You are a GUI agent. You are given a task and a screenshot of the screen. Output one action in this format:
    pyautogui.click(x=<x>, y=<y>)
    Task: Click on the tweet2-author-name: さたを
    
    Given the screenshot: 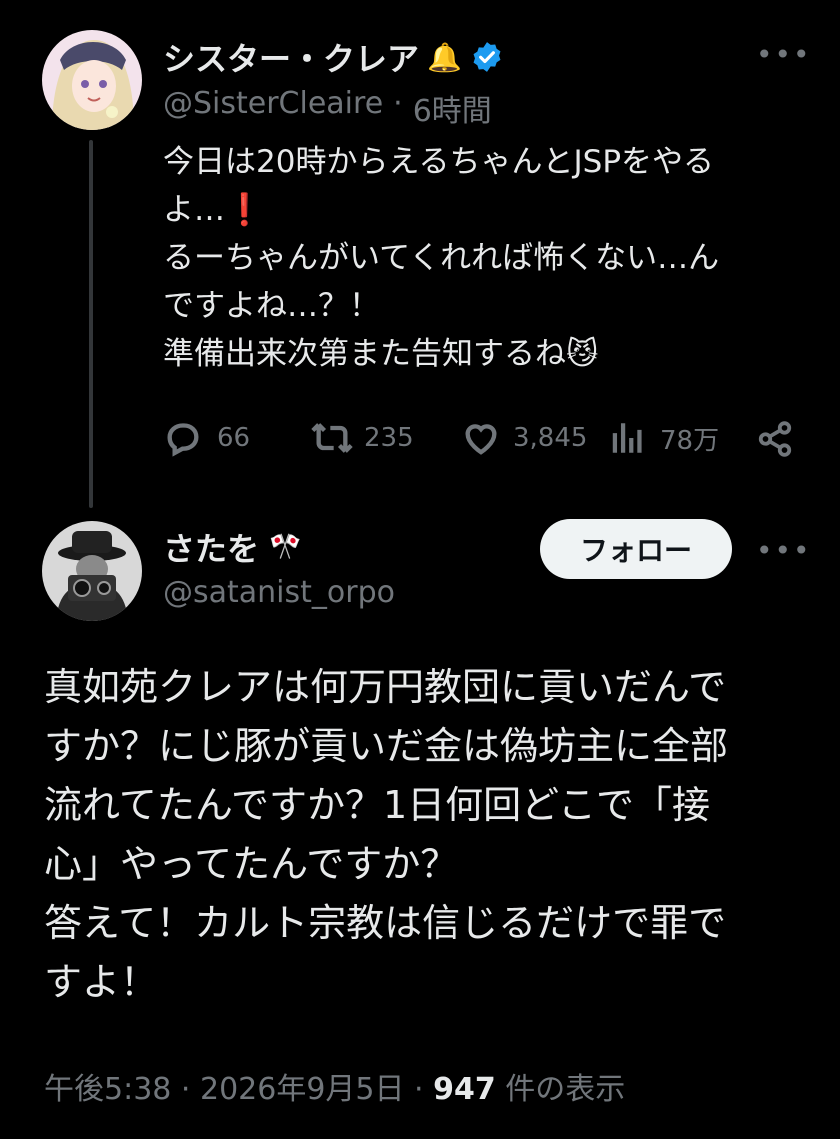 What is the action you would take?
    pyautogui.click(x=211, y=547)
    